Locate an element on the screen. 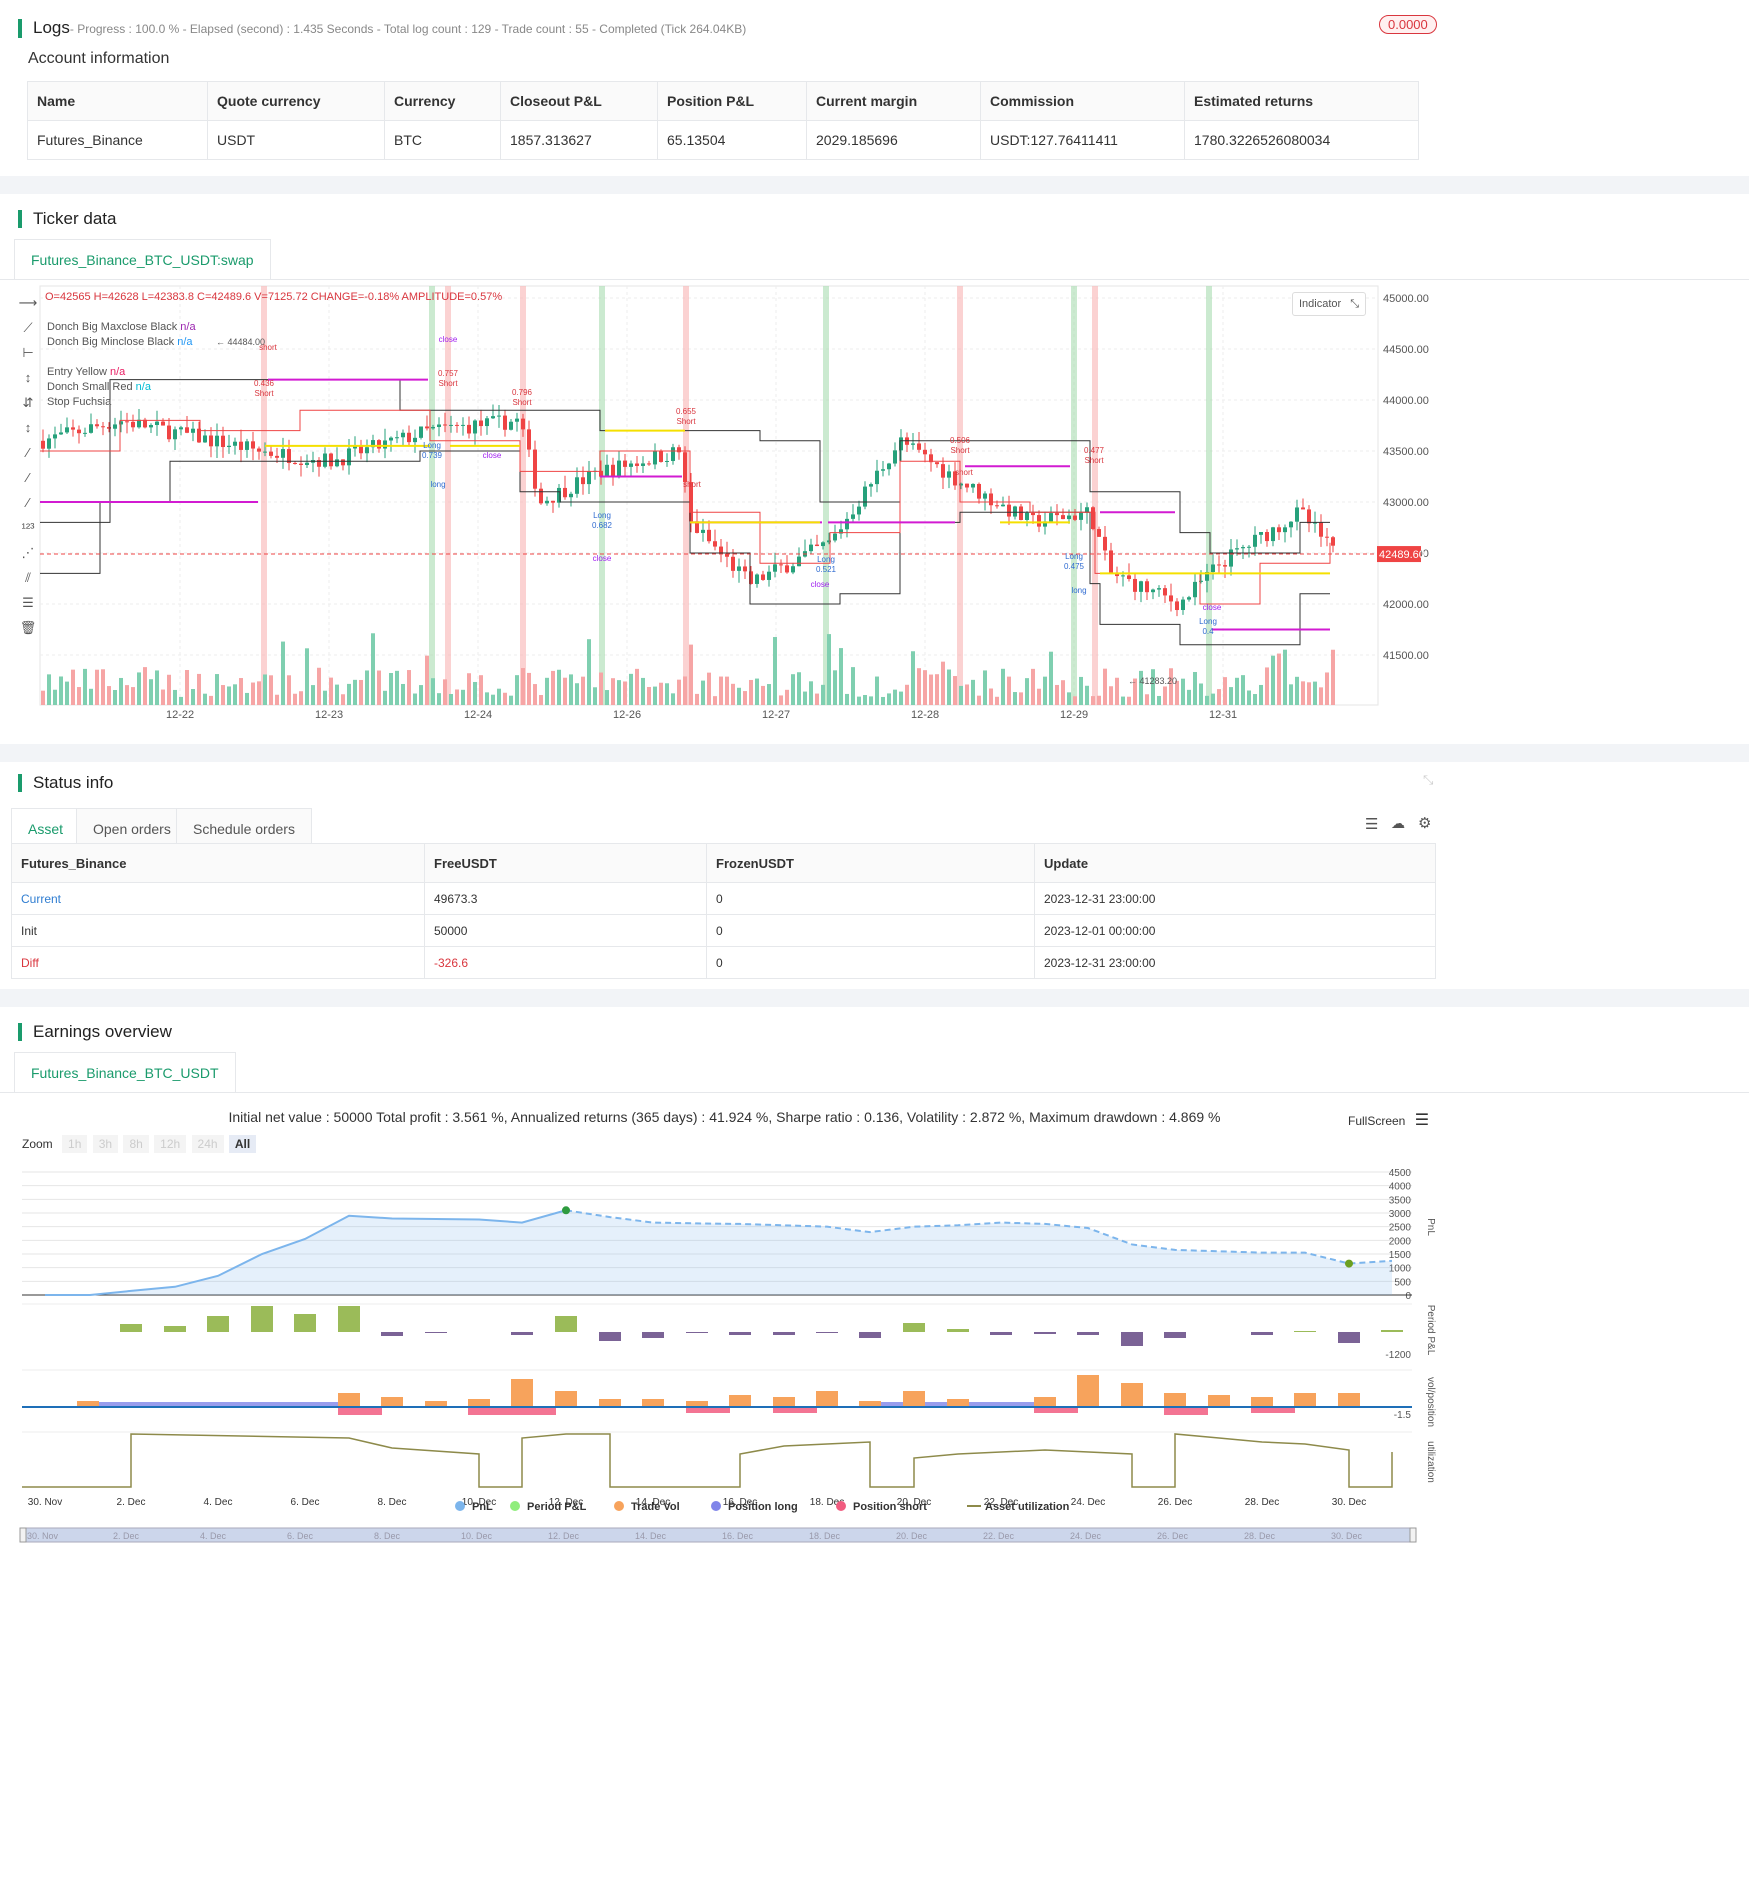 The height and width of the screenshot is (1892, 1749). zoom-option-1h: 1h is located at coordinates (75, 1144).